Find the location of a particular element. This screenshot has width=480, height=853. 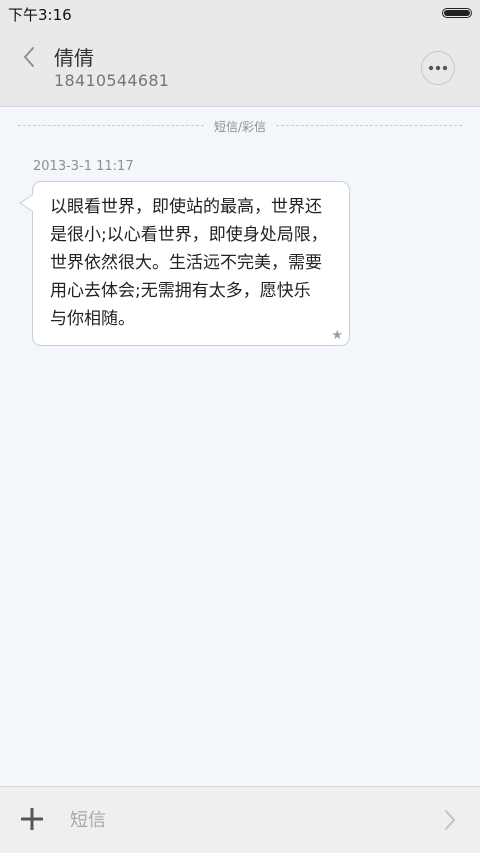

divider-line is located at coordinates (369, 125).